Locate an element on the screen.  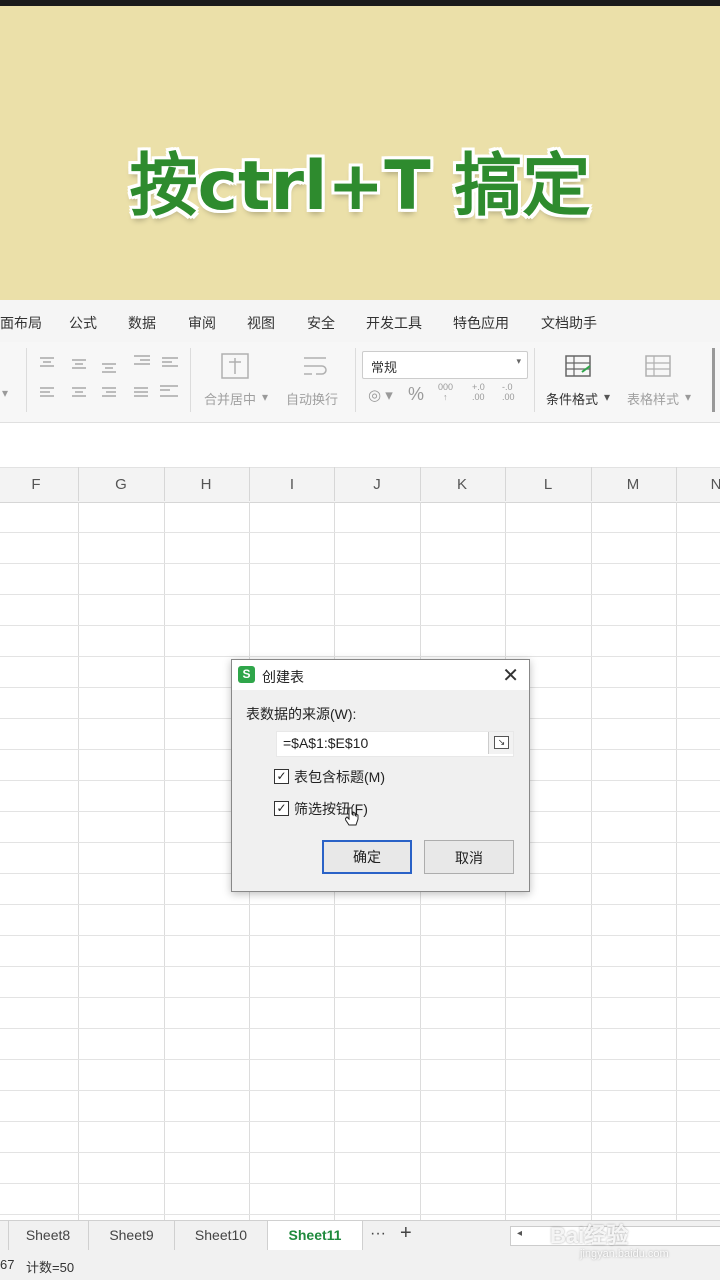
merge-center-icon is located at coordinates (235, 366).